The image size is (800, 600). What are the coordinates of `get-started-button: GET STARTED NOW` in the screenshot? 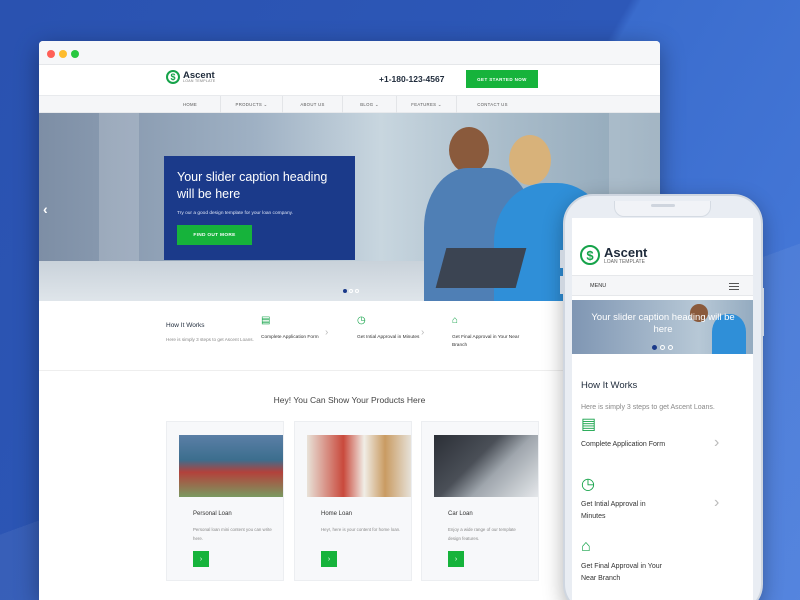 It's located at (502, 79).